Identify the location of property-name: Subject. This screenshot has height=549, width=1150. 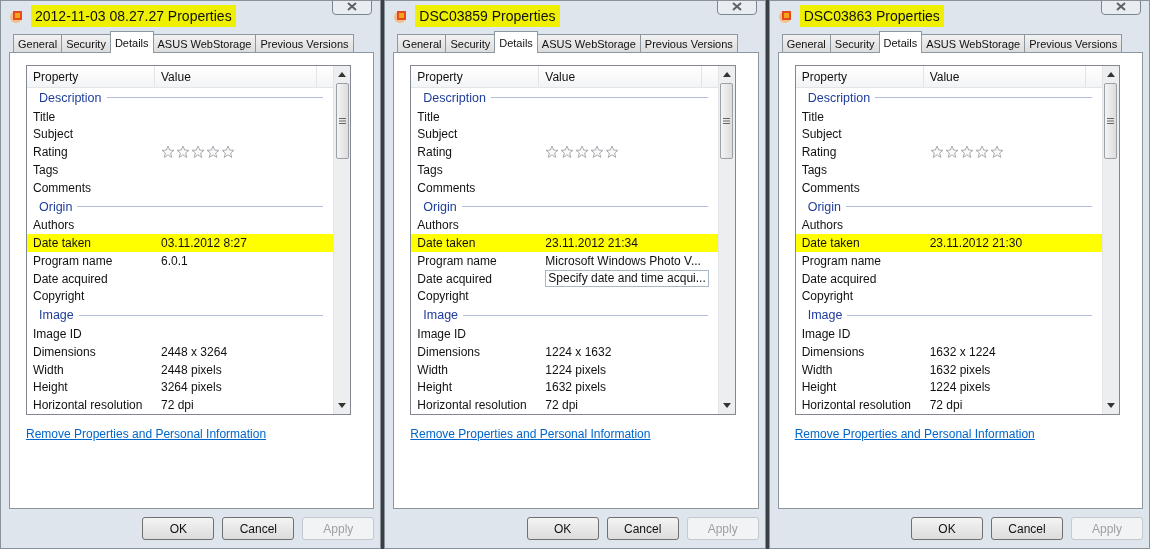
(822, 134).